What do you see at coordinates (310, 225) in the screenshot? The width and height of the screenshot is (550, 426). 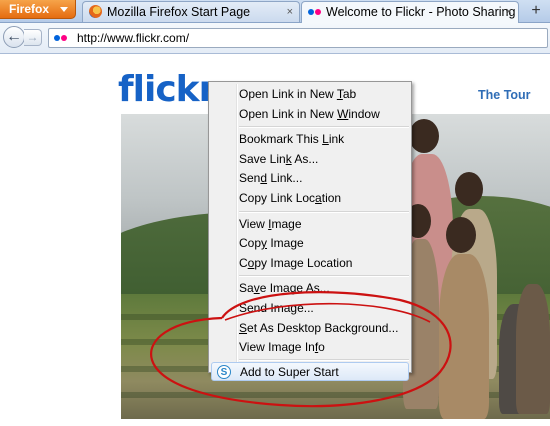 I see `menu-item-view-image: View Image` at bounding box center [310, 225].